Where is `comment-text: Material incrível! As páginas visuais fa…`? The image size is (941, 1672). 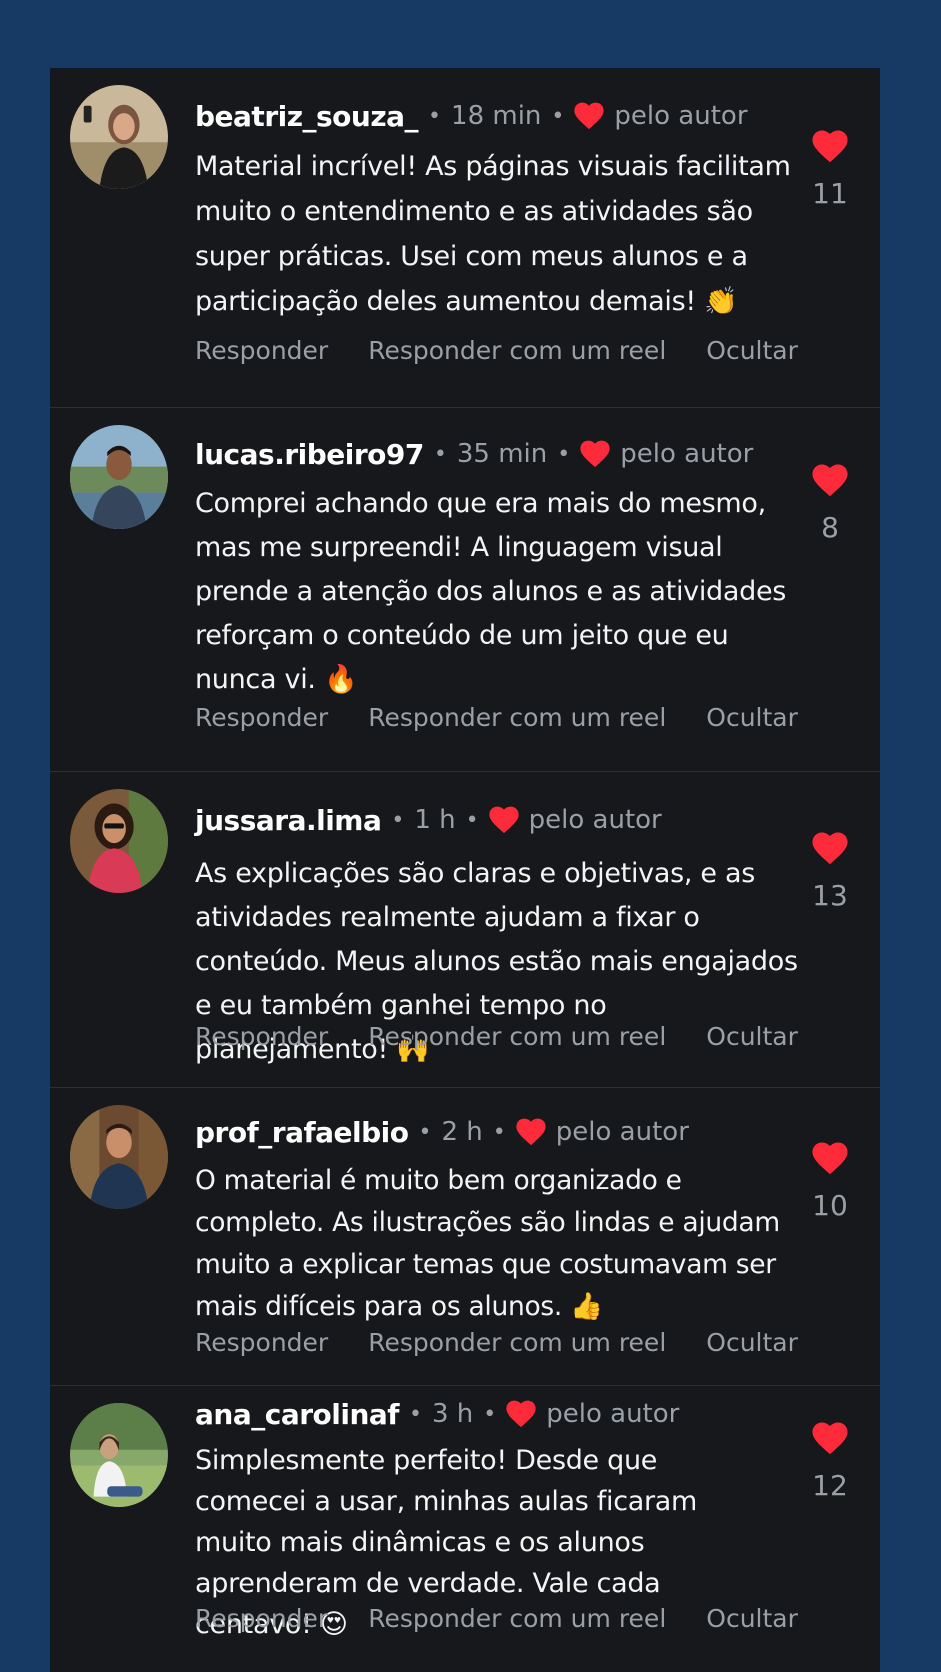 comment-text: Material incrível! As páginas visuais fa… is located at coordinates (493, 234).